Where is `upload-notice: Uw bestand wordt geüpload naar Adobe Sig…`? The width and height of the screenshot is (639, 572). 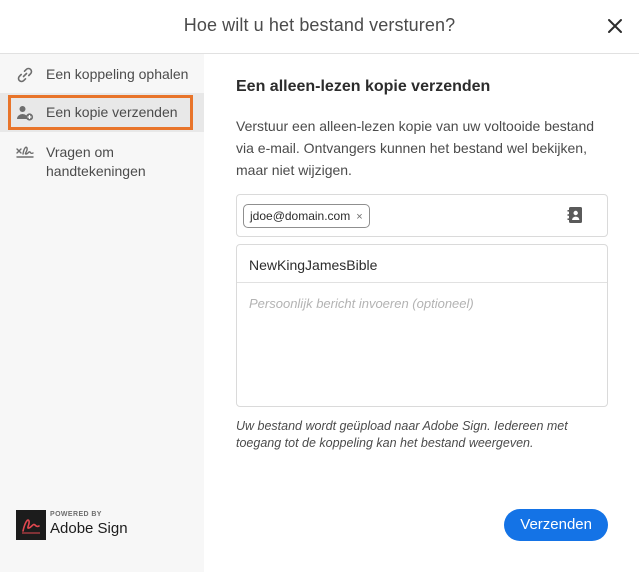
upload-notice: Uw bestand wordt geüpload naar Adobe Sig… is located at coordinates (402, 434).